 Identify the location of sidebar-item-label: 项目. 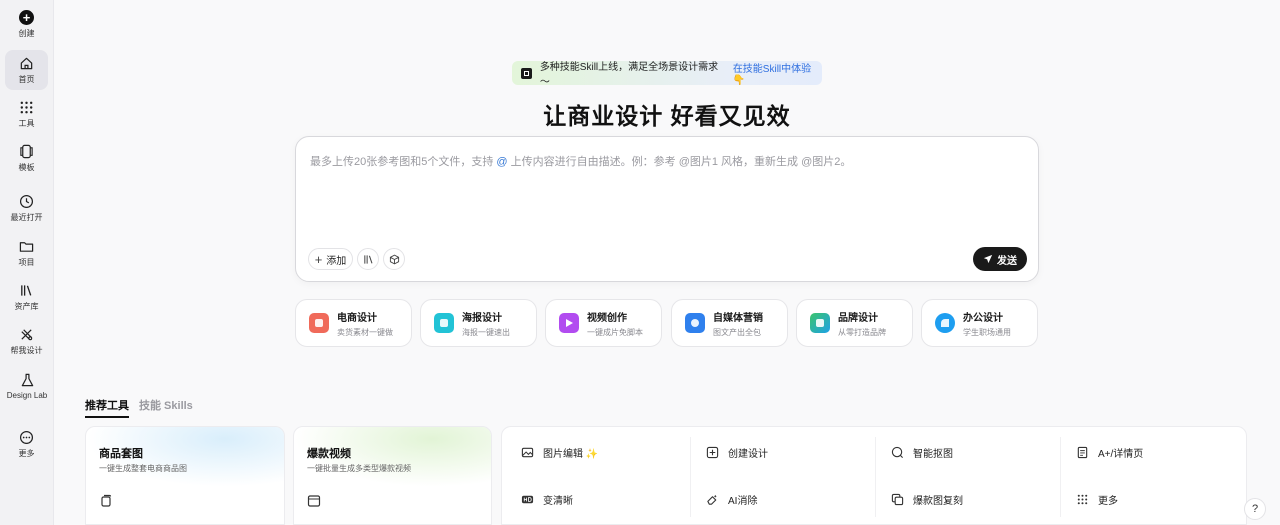
(26, 262).